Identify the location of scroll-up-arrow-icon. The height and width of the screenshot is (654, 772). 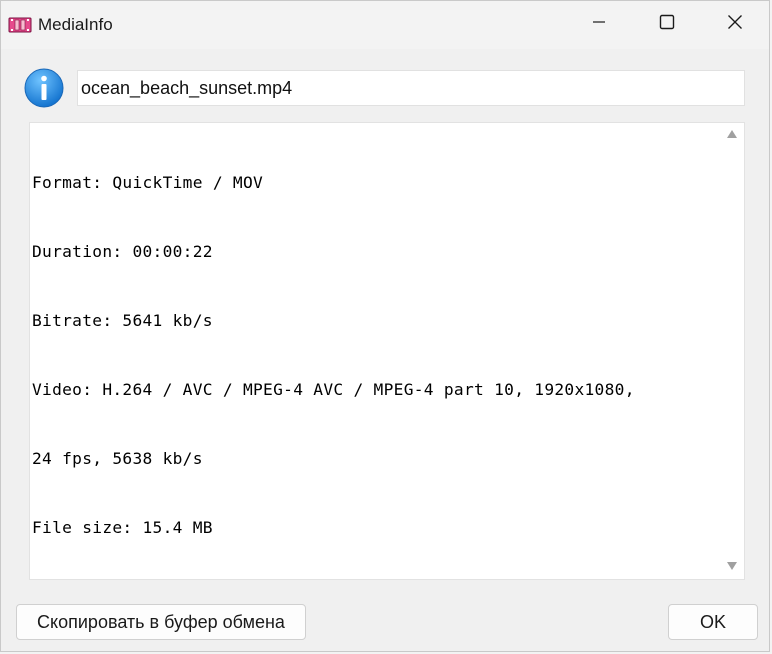
(732, 135).